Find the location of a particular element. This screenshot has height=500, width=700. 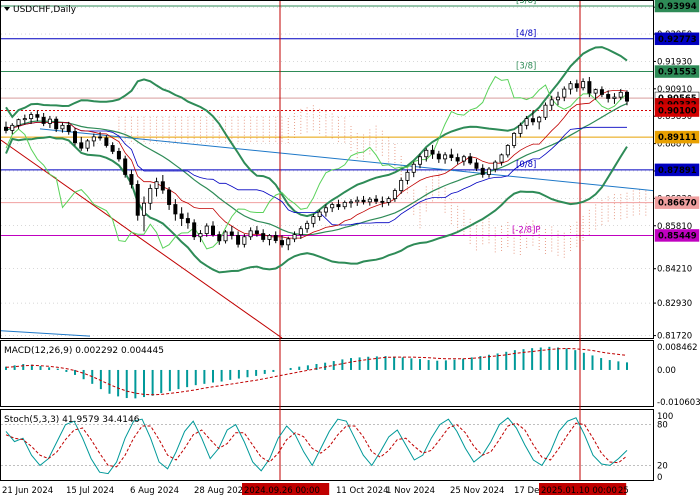

price-label-text: 0.87891 is located at coordinates (677, 171).